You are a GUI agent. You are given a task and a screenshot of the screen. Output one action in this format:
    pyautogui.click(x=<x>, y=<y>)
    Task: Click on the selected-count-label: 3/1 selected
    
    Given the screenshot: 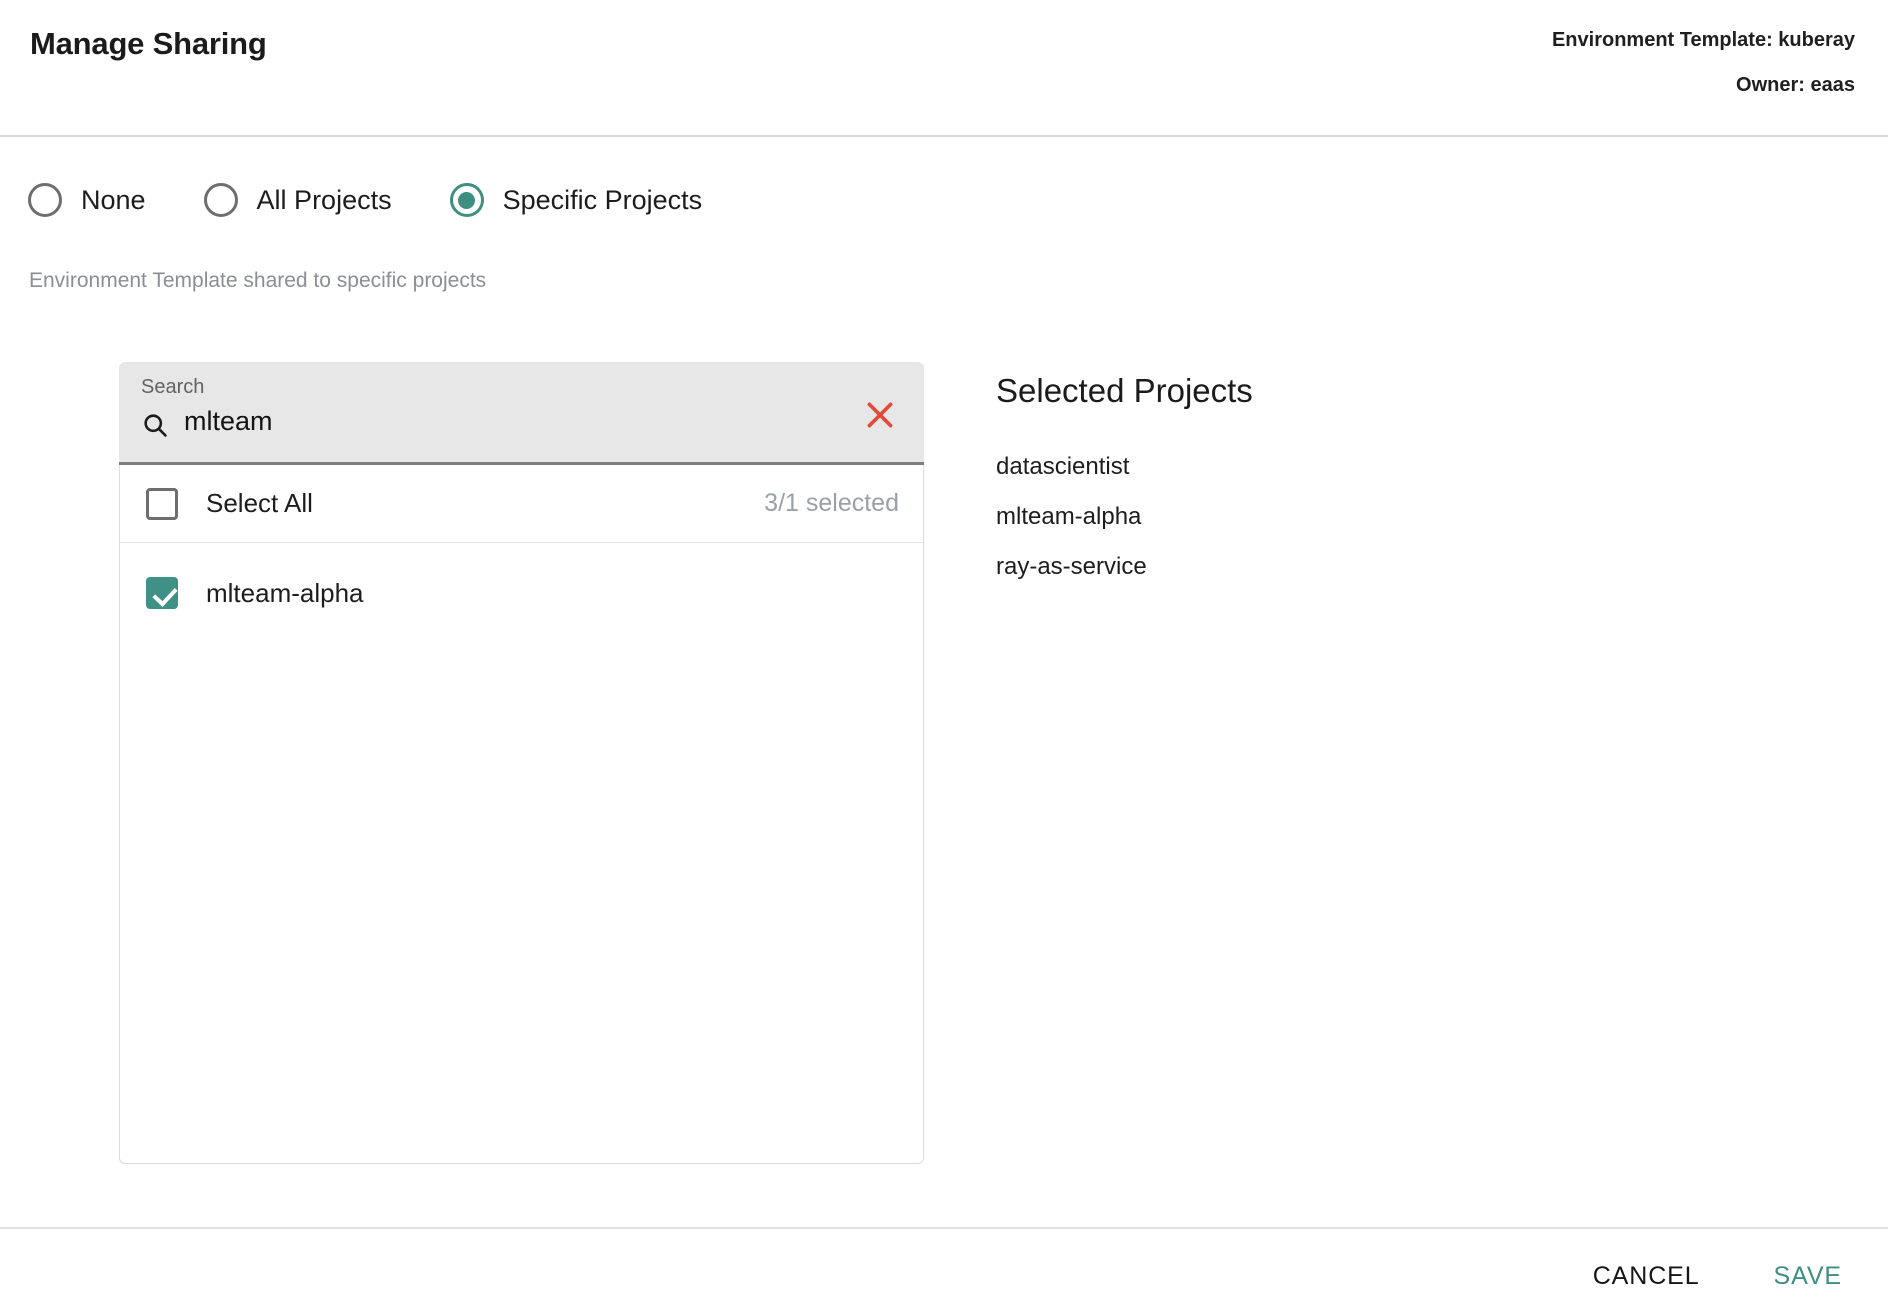 What is the action you would take?
    pyautogui.click(x=831, y=503)
    